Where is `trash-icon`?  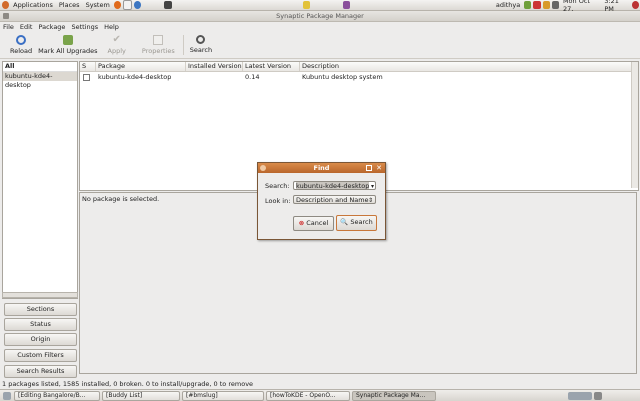
trash-icon is located at coordinates (598, 395).